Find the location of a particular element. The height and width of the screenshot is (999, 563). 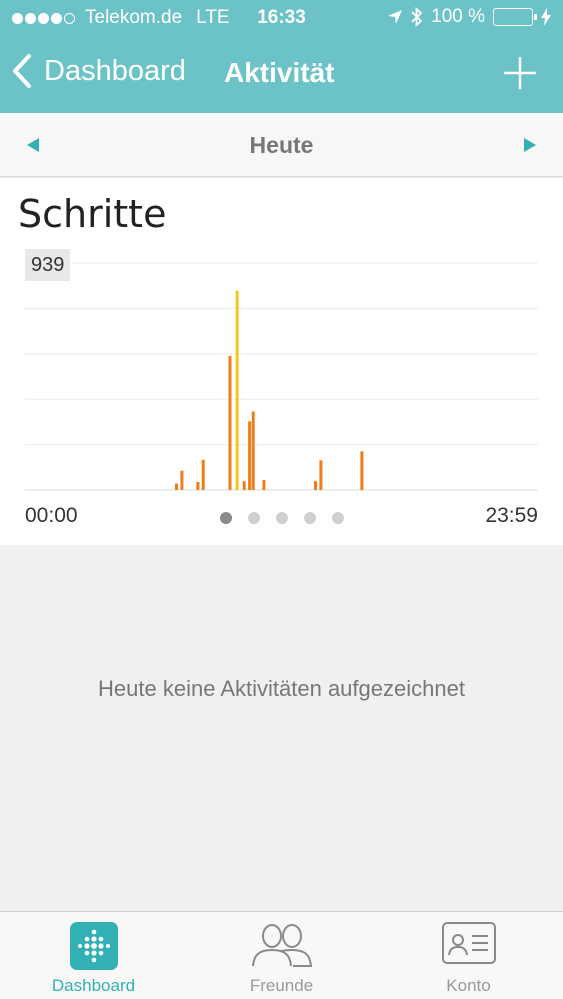

page-title: Aktivität is located at coordinates (279, 72).